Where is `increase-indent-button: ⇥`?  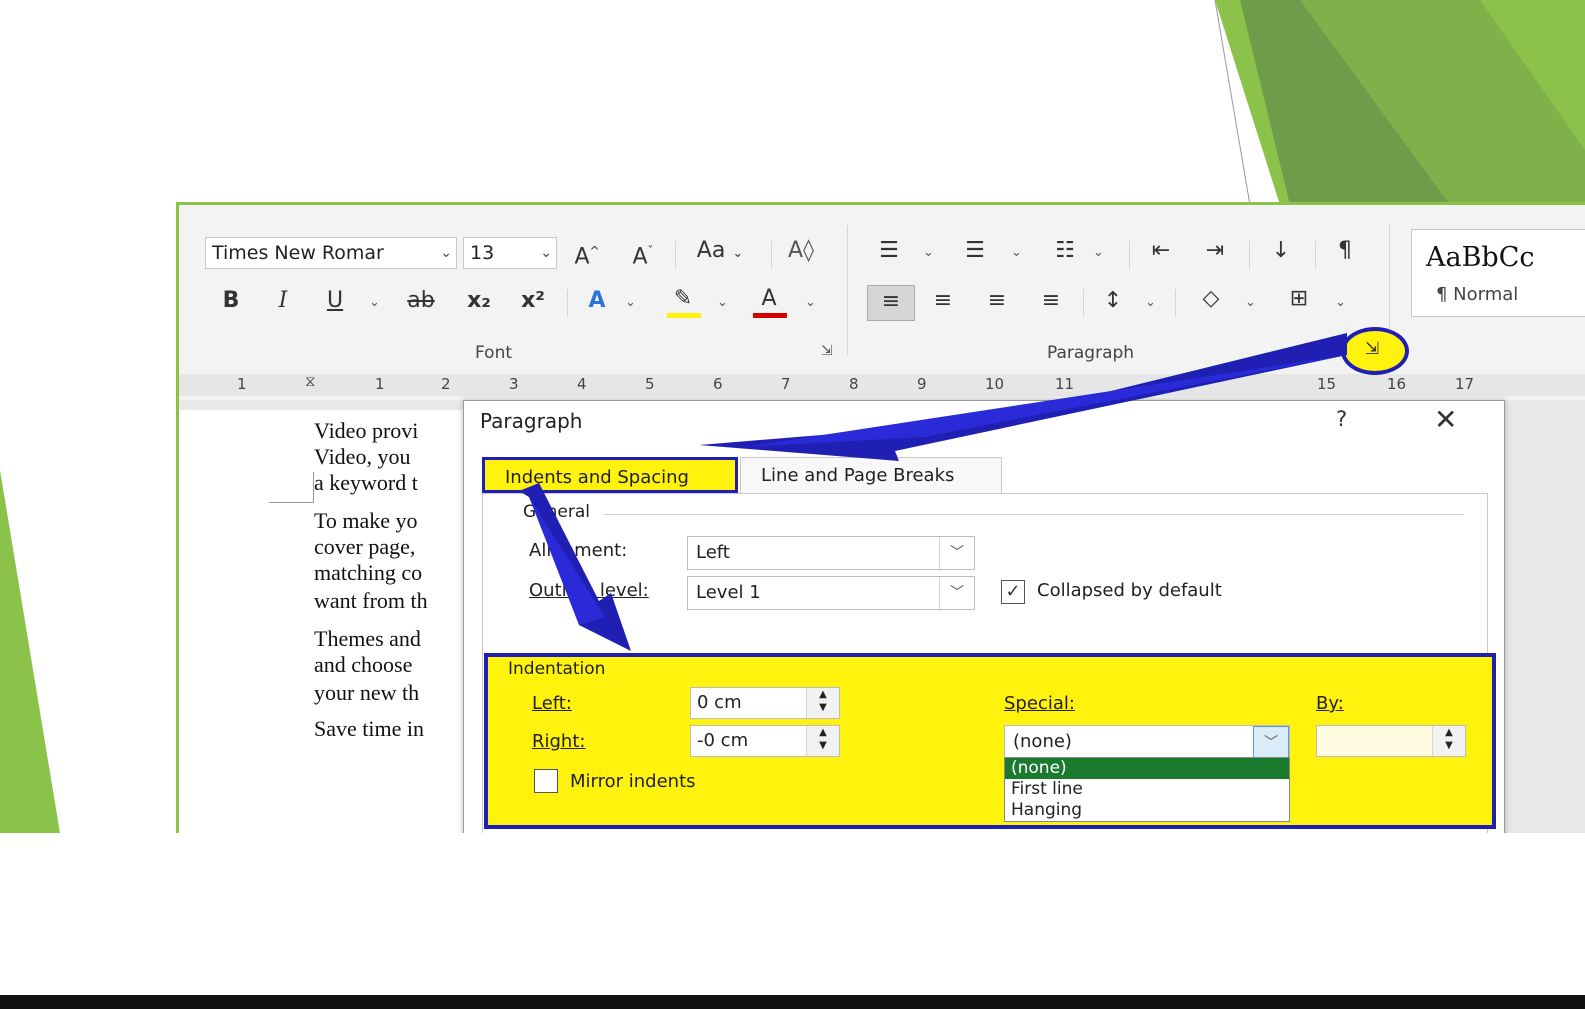 increase-indent-button: ⇥ is located at coordinates (1215, 251).